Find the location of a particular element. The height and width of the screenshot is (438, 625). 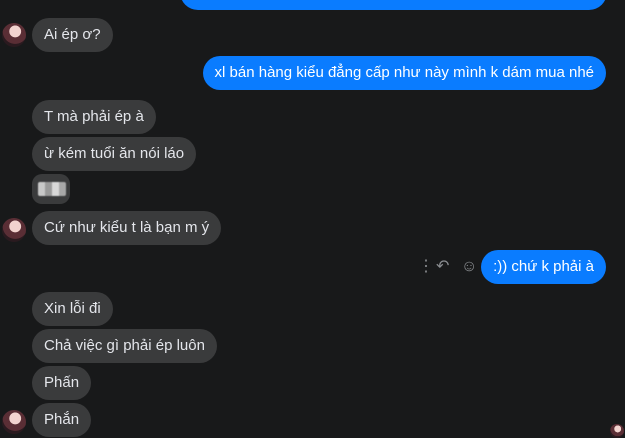

message-incoming: Phấn is located at coordinates (62, 383).